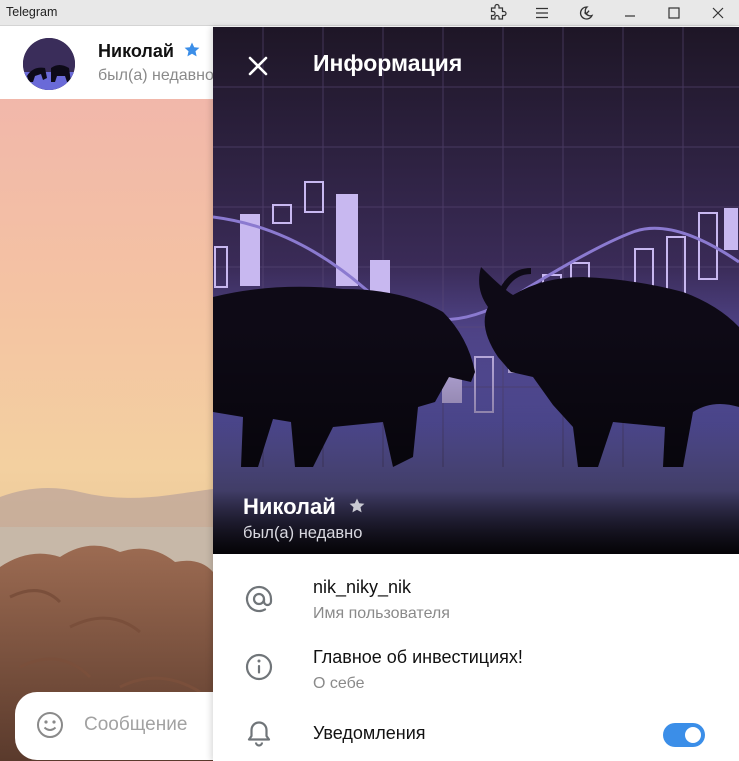 Image resolution: width=739 pixels, height=761 pixels. What do you see at coordinates (630, 13) in the screenshot?
I see `minimize-icon` at bounding box center [630, 13].